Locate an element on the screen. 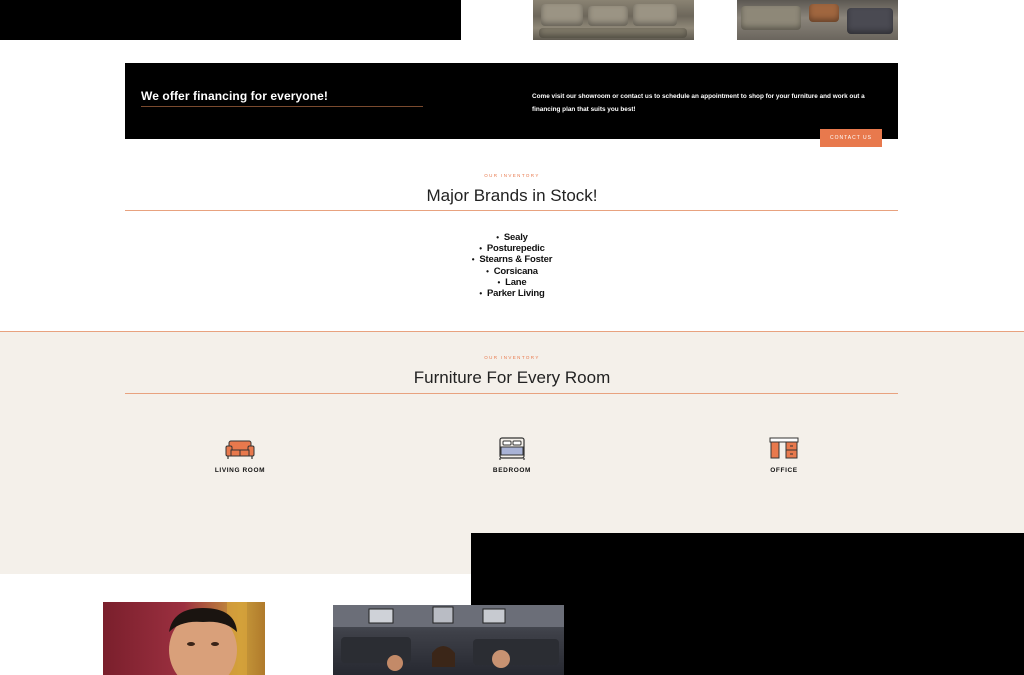 The height and width of the screenshot is (675, 1024). financing-title: We offer financing for everyone! is located at coordinates (235, 96).